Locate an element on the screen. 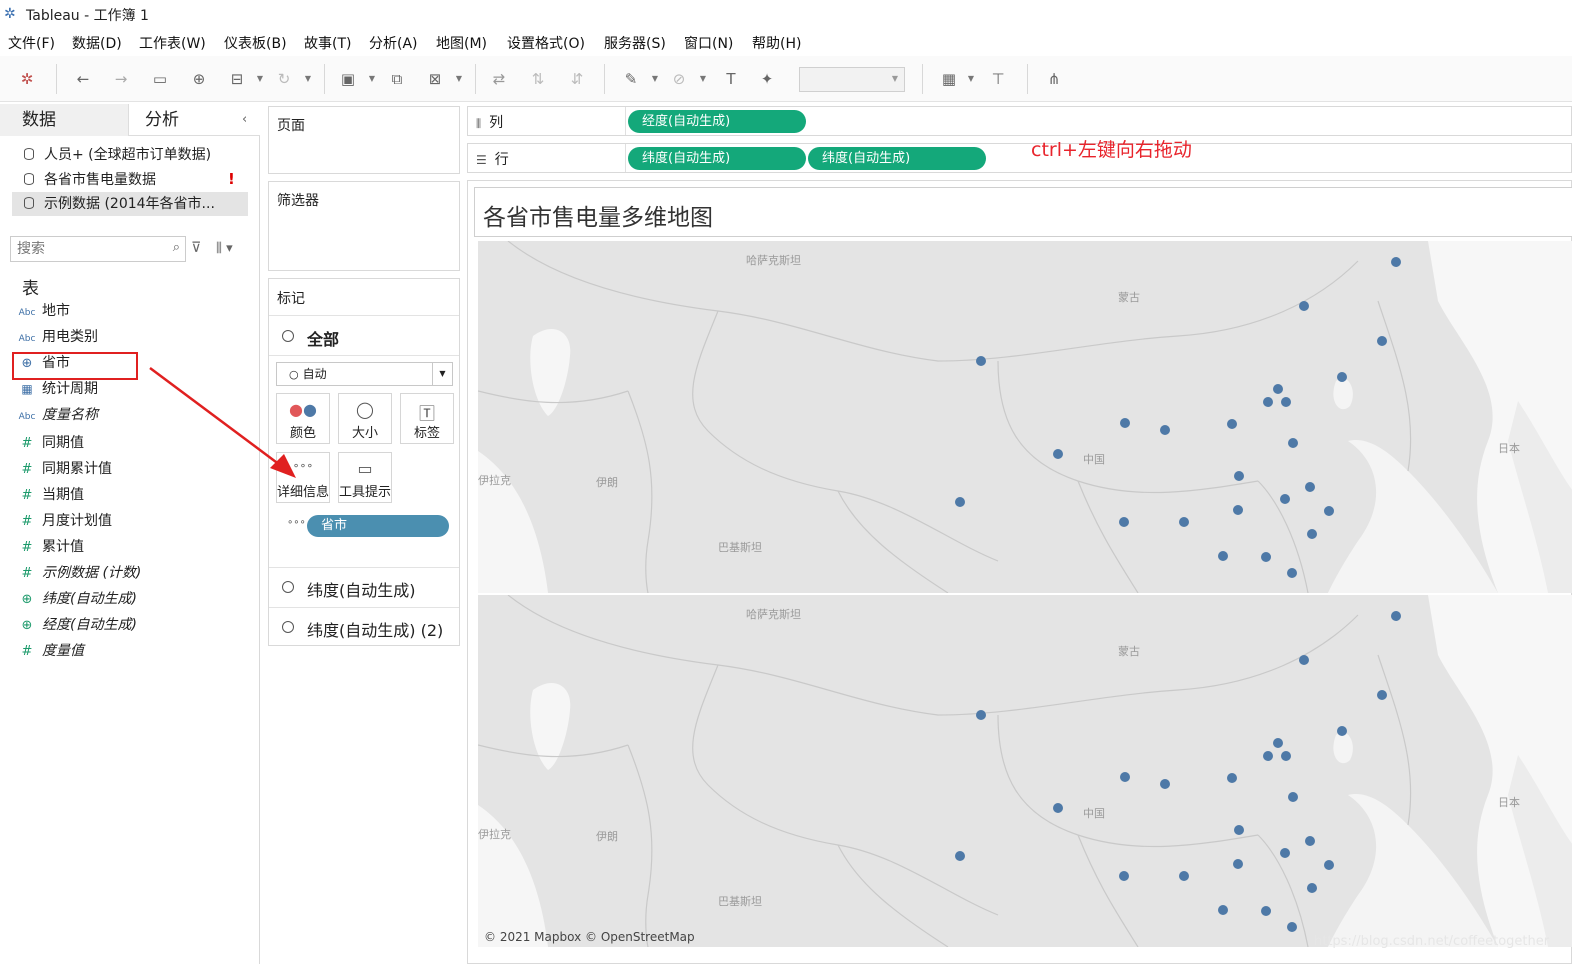  field-cumulative: # 累计值 is located at coordinates (132, 547).